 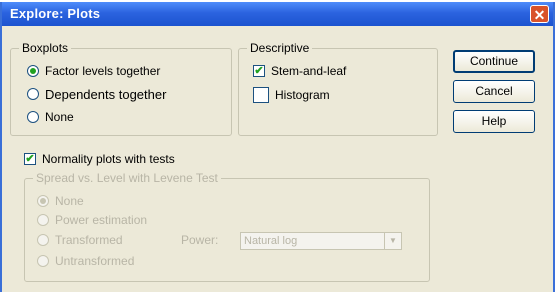 I want to click on histogram-checkbox, so click(x=261, y=95).